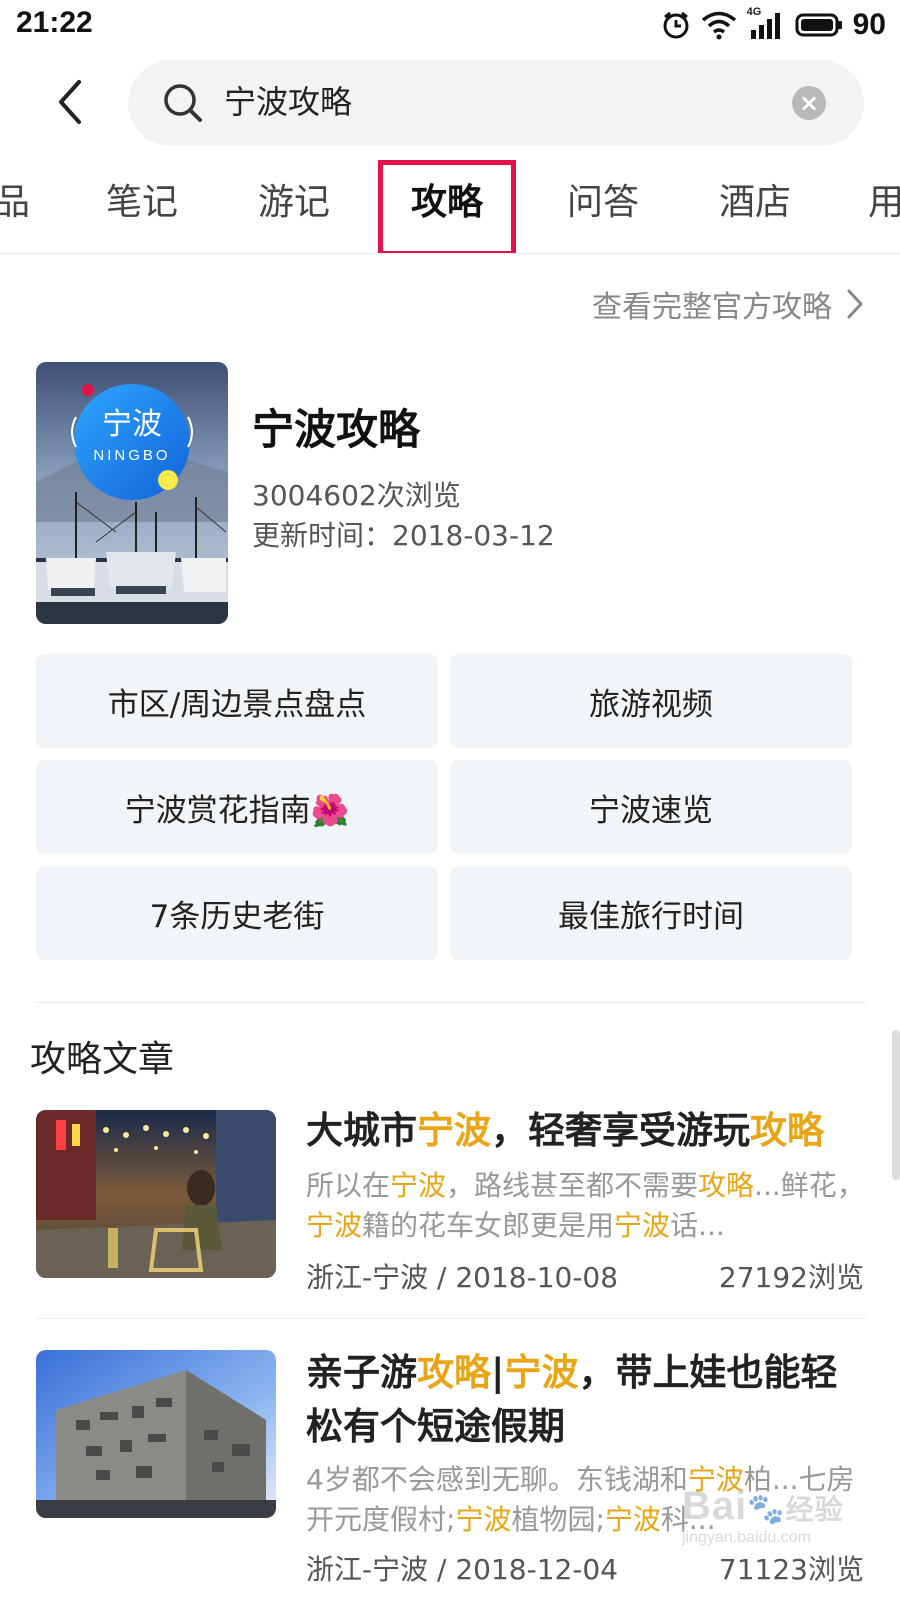 The image size is (900, 1600). What do you see at coordinates (603, 205) in the screenshot?
I see `tab-qa: 问答` at bounding box center [603, 205].